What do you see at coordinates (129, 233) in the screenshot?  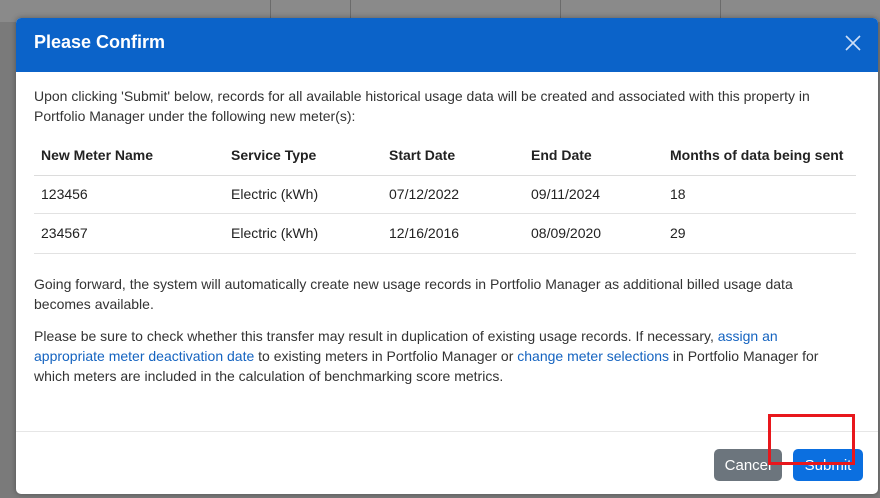 I see `cell-meter-name: 234567` at bounding box center [129, 233].